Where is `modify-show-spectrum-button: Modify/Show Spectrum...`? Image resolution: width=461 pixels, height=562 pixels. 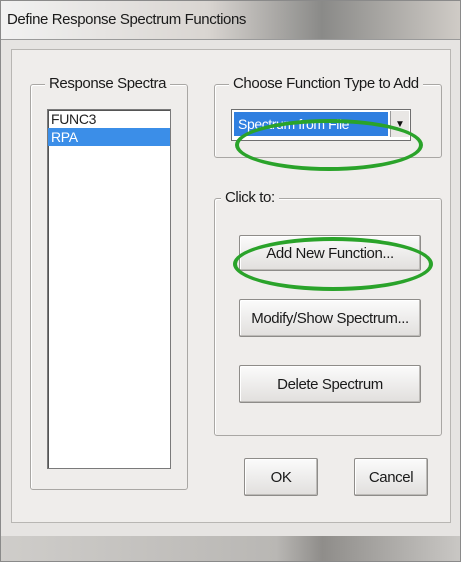 modify-show-spectrum-button: Modify/Show Spectrum... is located at coordinates (330, 318).